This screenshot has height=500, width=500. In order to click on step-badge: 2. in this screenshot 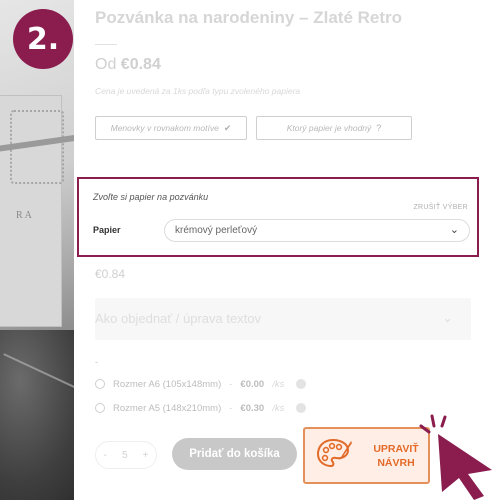, I will do `click(43, 39)`.